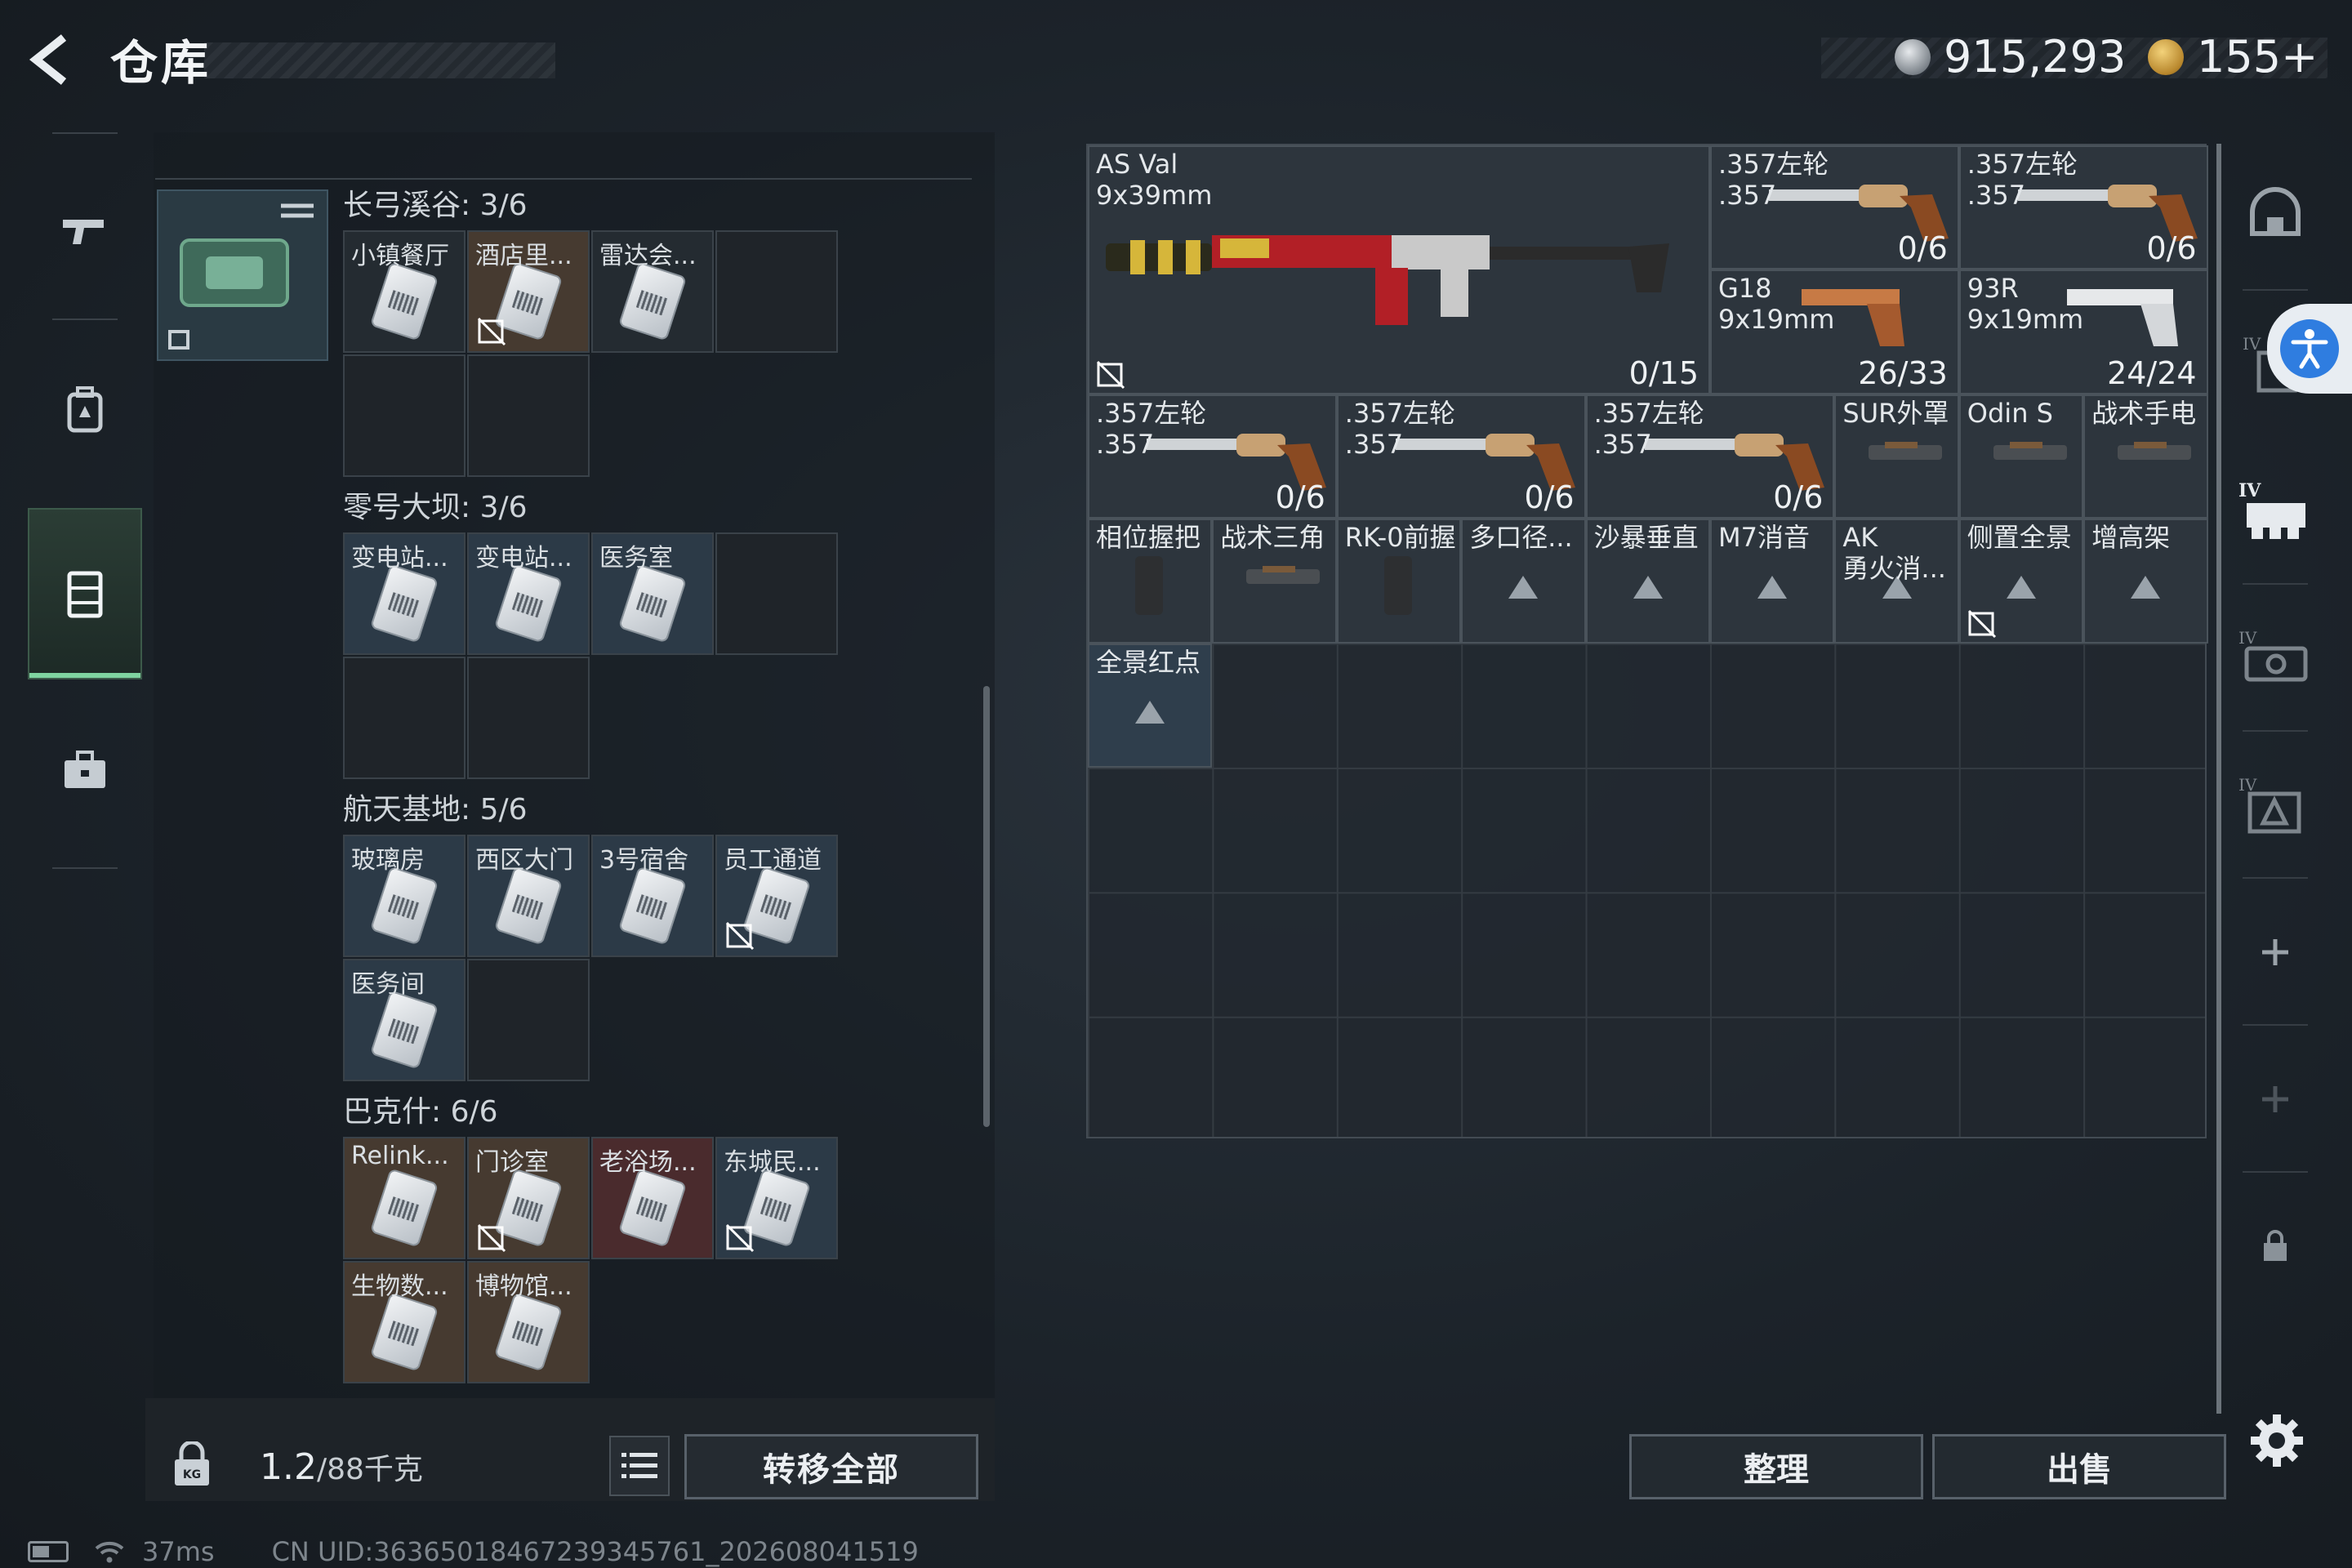 This screenshot has height=1568, width=2352. Describe the element at coordinates (1981, 623) in the screenshot. I see `no-trade-icon` at that location.